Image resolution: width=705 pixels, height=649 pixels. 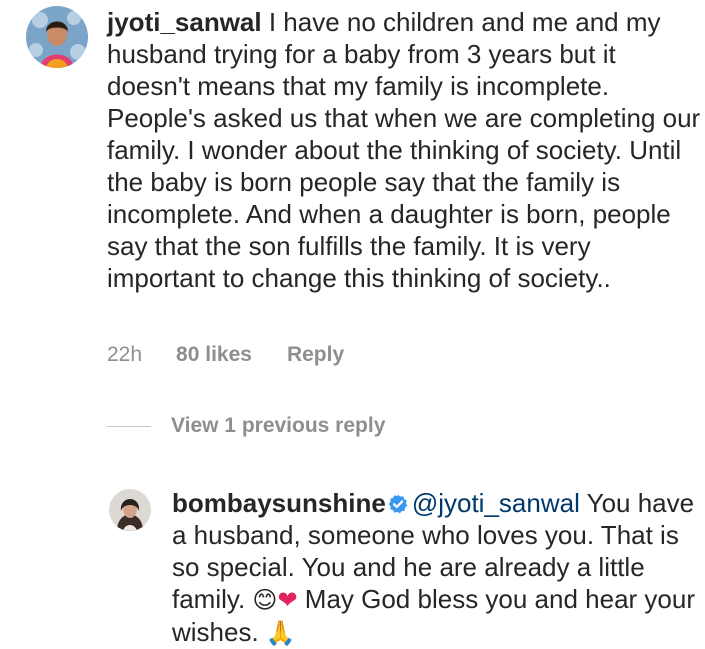 What do you see at coordinates (398, 504) in the screenshot?
I see `verified-badge-icon` at bounding box center [398, 504].